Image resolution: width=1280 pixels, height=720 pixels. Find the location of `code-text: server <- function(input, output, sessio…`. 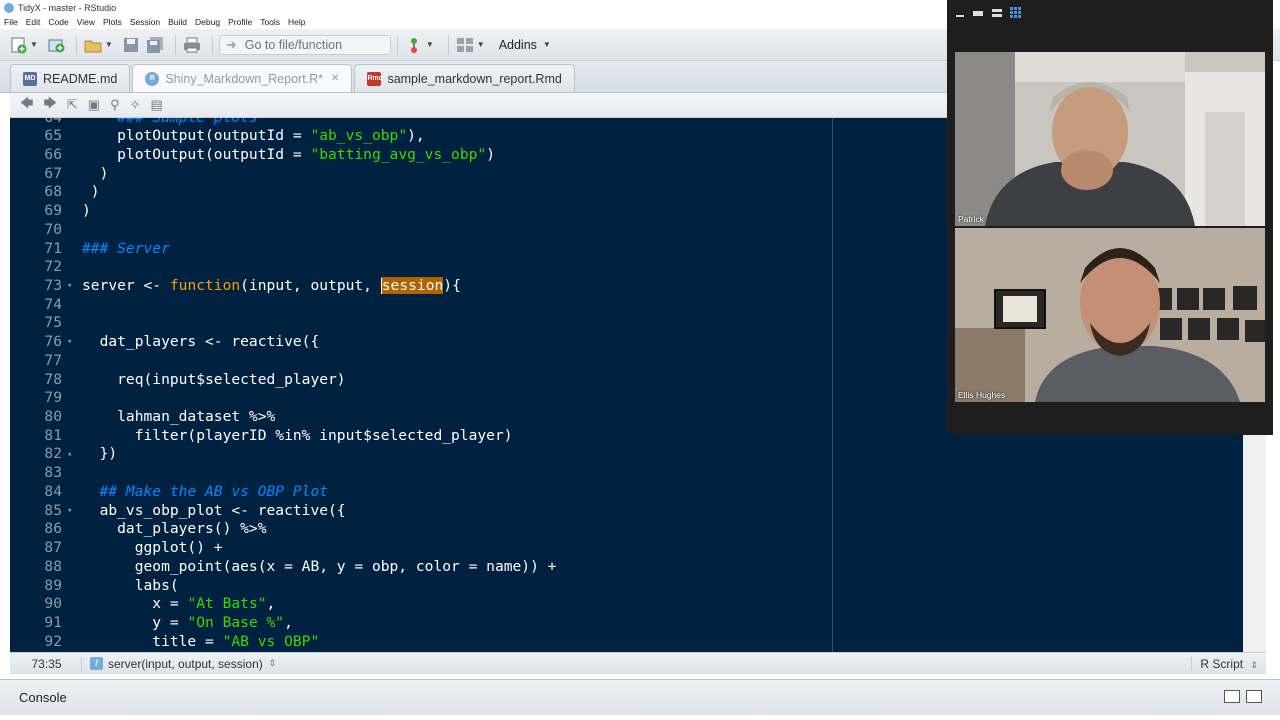

code-text: server <- function(input, output, sessio… is located at coordinates (271, 285).